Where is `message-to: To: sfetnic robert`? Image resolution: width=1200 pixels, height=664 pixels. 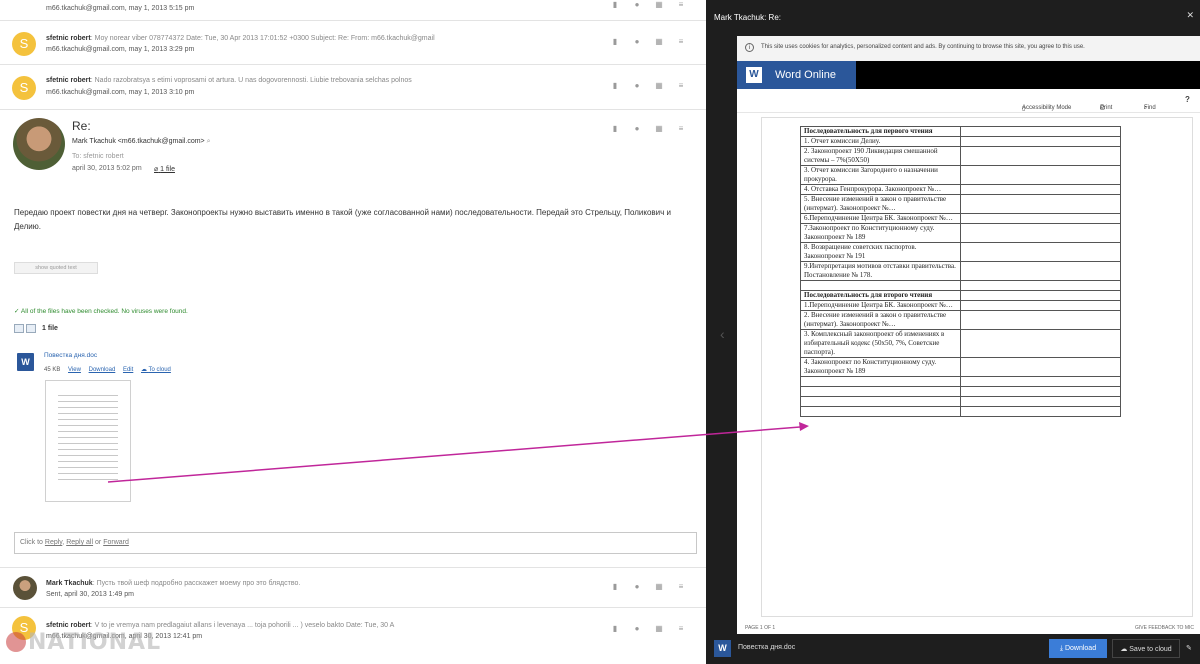 message-to: To: sfetnic robert is located at coordinates (98, 156).